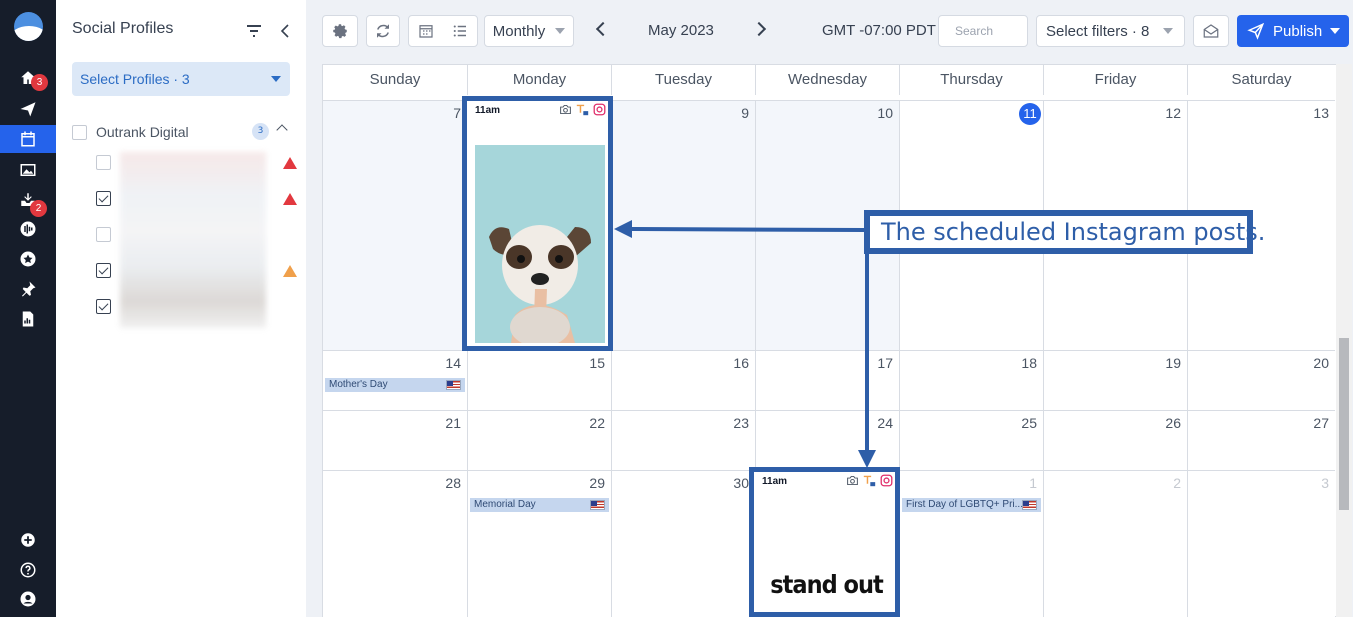 The image size is (1353, 617). I want to click on nav-inbox: 2, so click(28, 201).